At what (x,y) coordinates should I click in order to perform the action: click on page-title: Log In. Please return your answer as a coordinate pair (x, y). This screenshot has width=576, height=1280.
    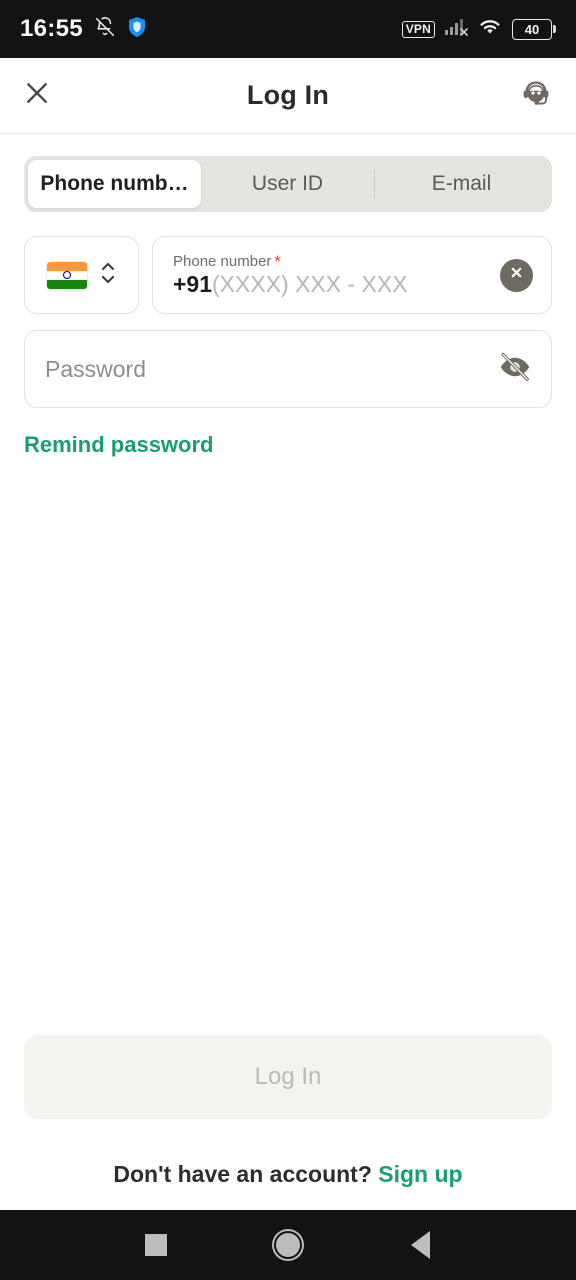
    Looking at the image, I should click on (288, 95).